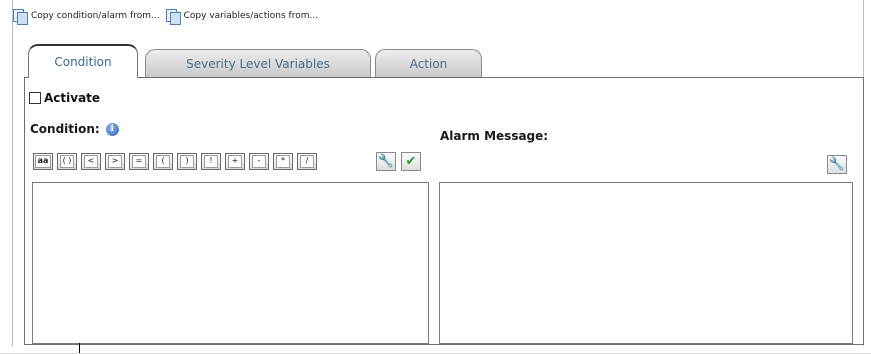 Image resolution: width=871 pixels, height=354 pixels. I want to click on operator-button-aa: aa, so click(43, 161).